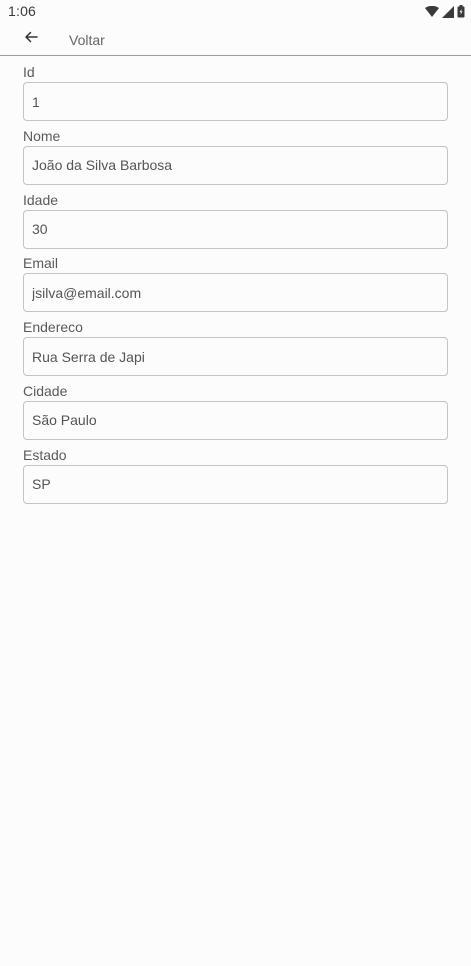 This screenshot has height=966, width=471. Describe the element at coordinates (235, 420) in the screenshot. I see `cidade-input` at that location.